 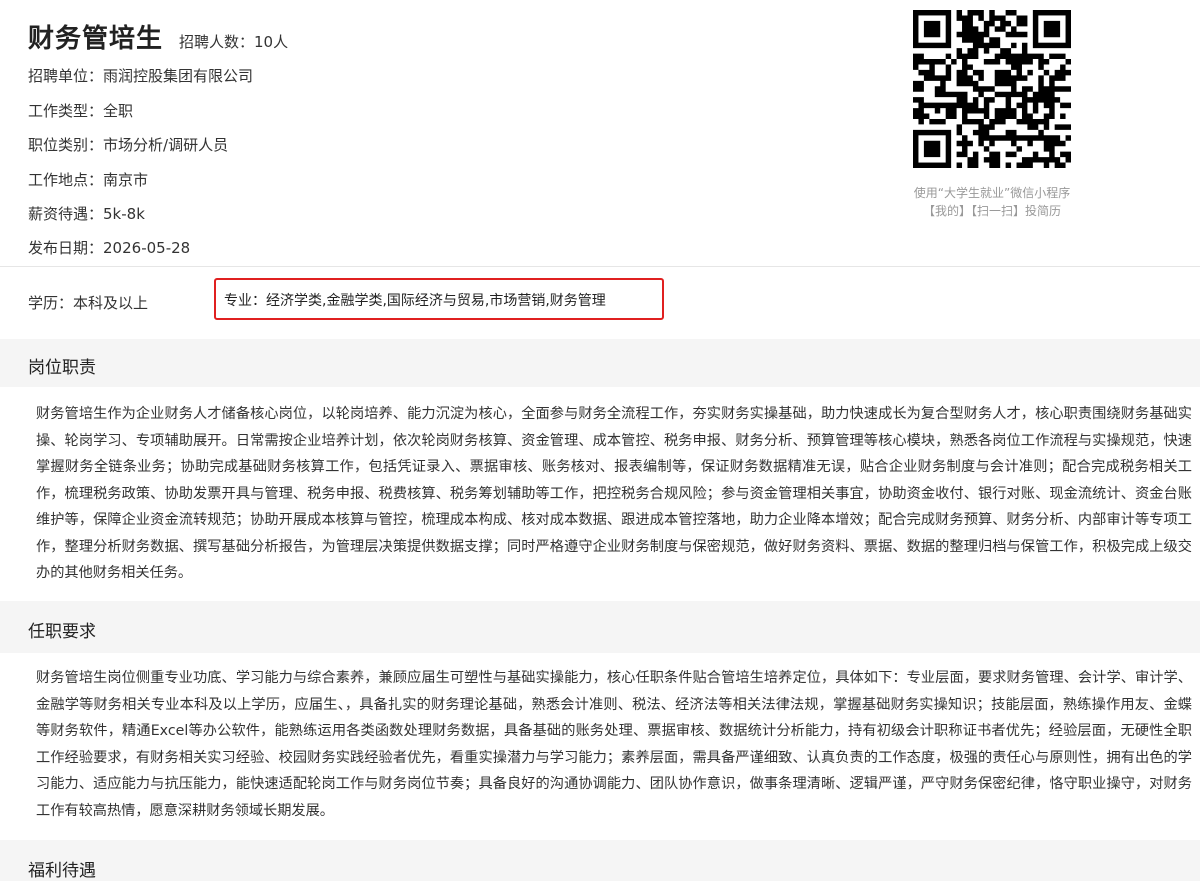 What do you see at coordinates (66, 248) in the screenshot?
I see `info-label: 发布日期：` at bounding box center [66, 248].